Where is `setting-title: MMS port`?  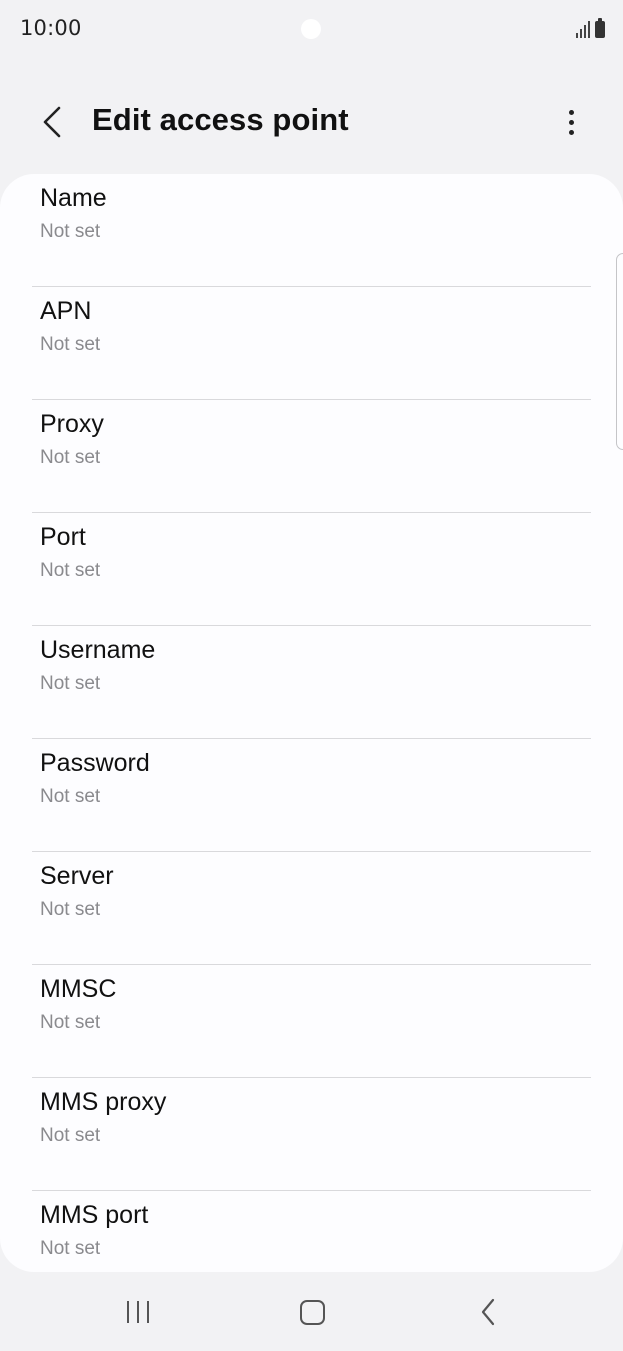 setting-title: MMS port is located at coordinates (94, 1215).